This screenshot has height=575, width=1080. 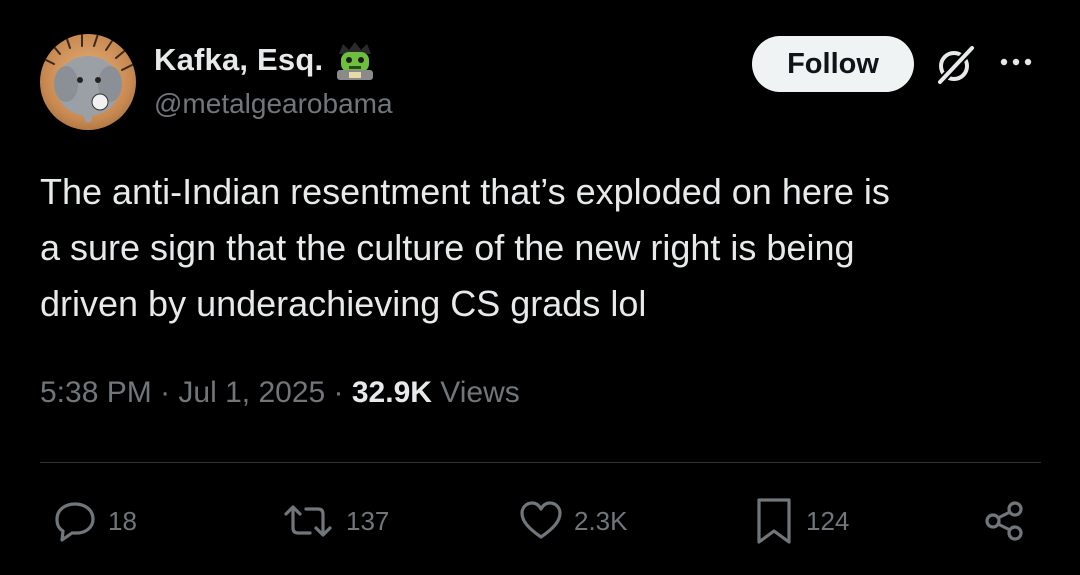 I want to click on more-dots-icon, so click(x=1018, y=64).